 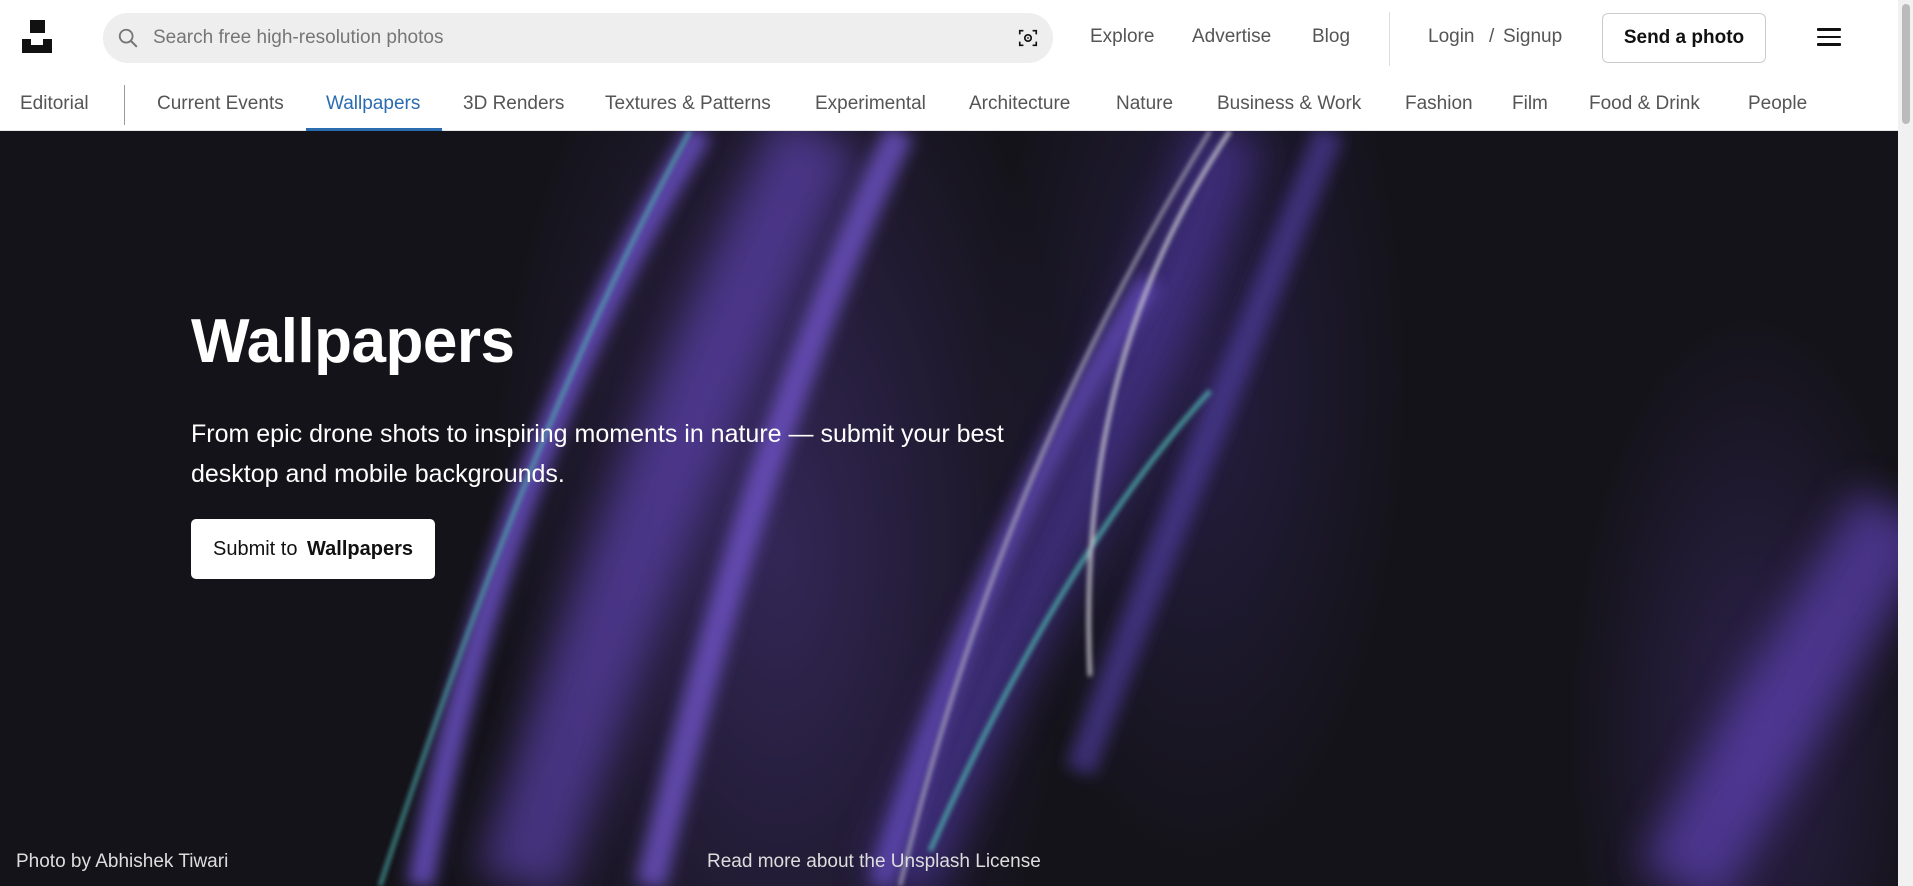 I want to click on tab-people: People, so click(x=1777, y=104).